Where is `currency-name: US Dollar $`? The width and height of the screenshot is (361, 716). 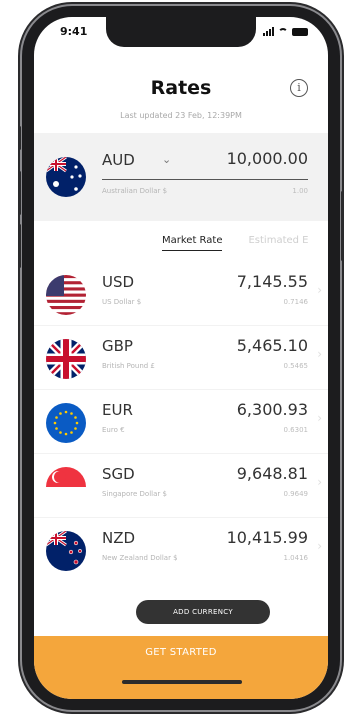
currency-name: US Dollar $ is located at coordinates (122, 302).